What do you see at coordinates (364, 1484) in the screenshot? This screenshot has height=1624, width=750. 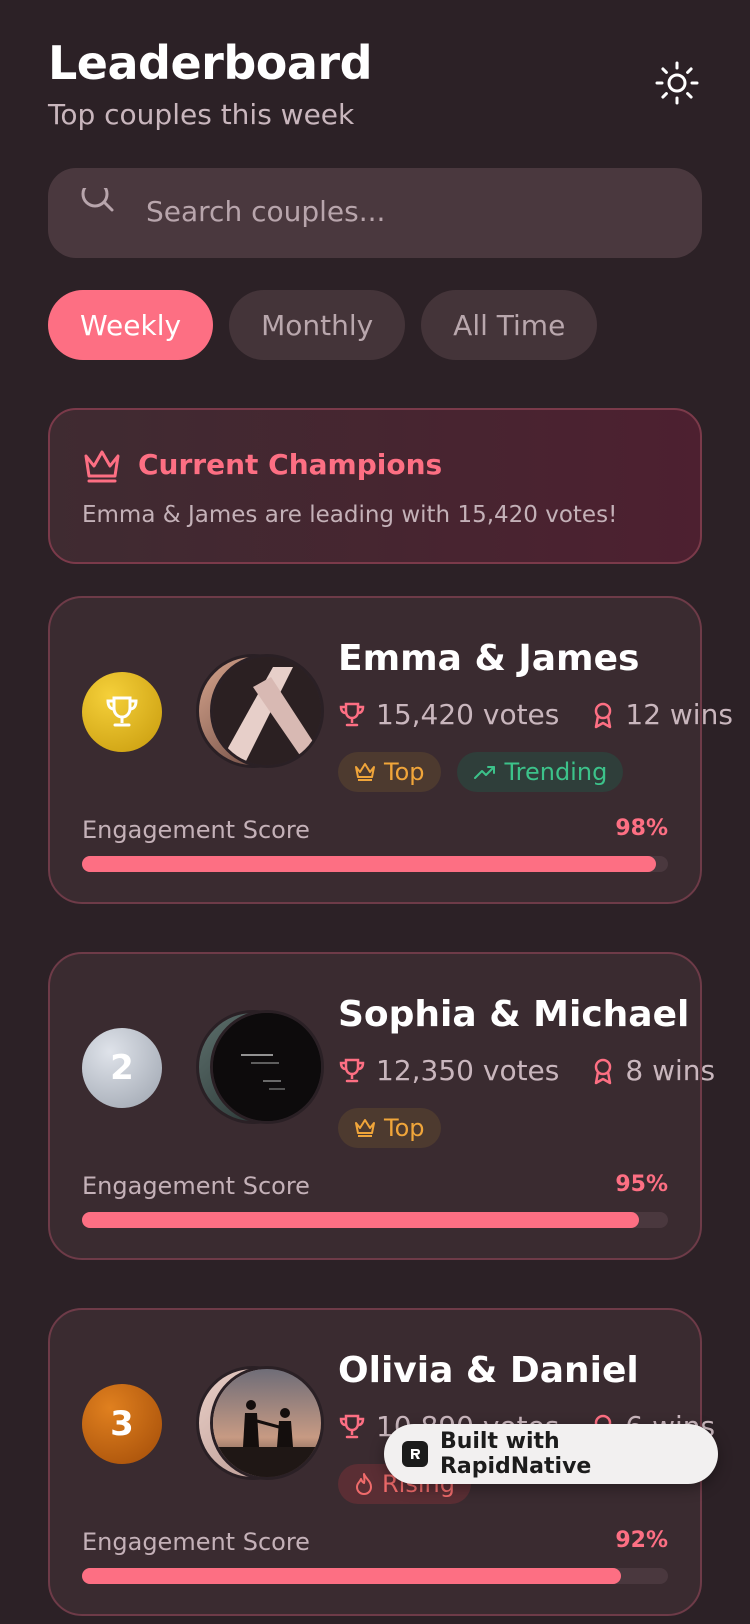 I see `flame-icon` at bounding box center [364, 1484].